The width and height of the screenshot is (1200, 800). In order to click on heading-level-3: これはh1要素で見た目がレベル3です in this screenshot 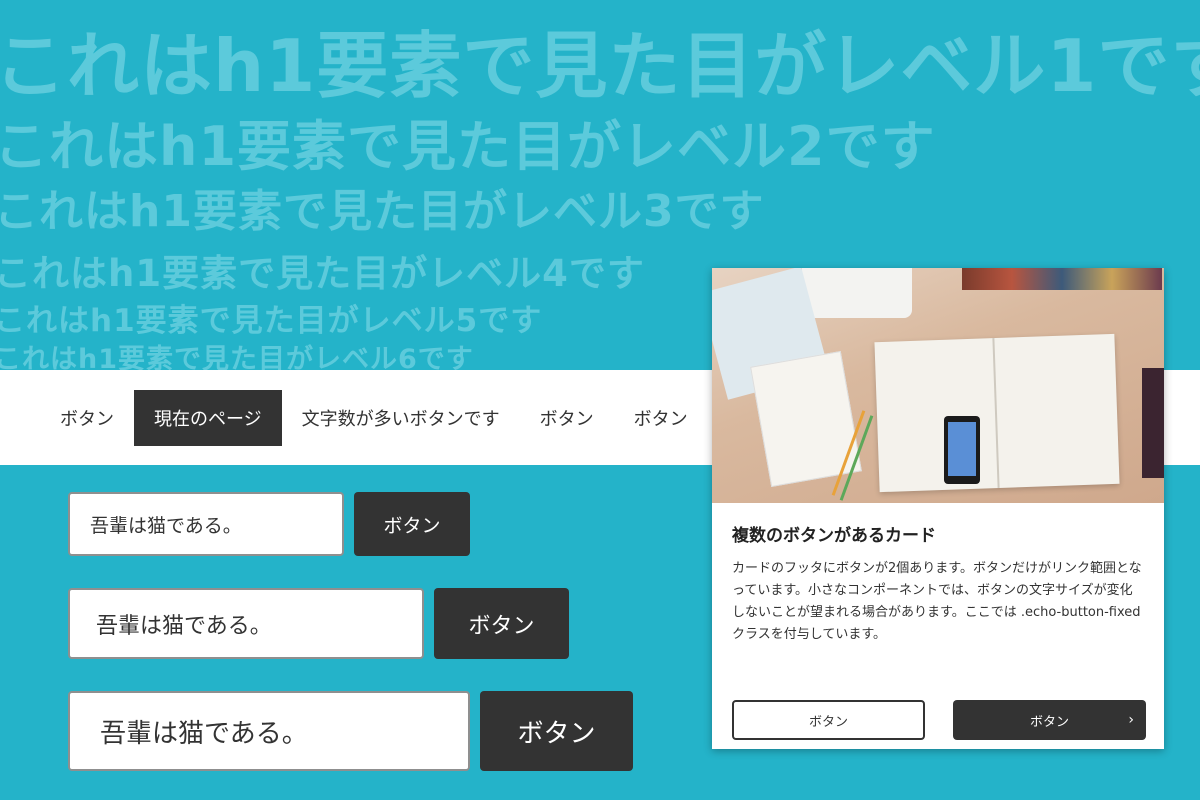, I will do `click(382, 211)`.